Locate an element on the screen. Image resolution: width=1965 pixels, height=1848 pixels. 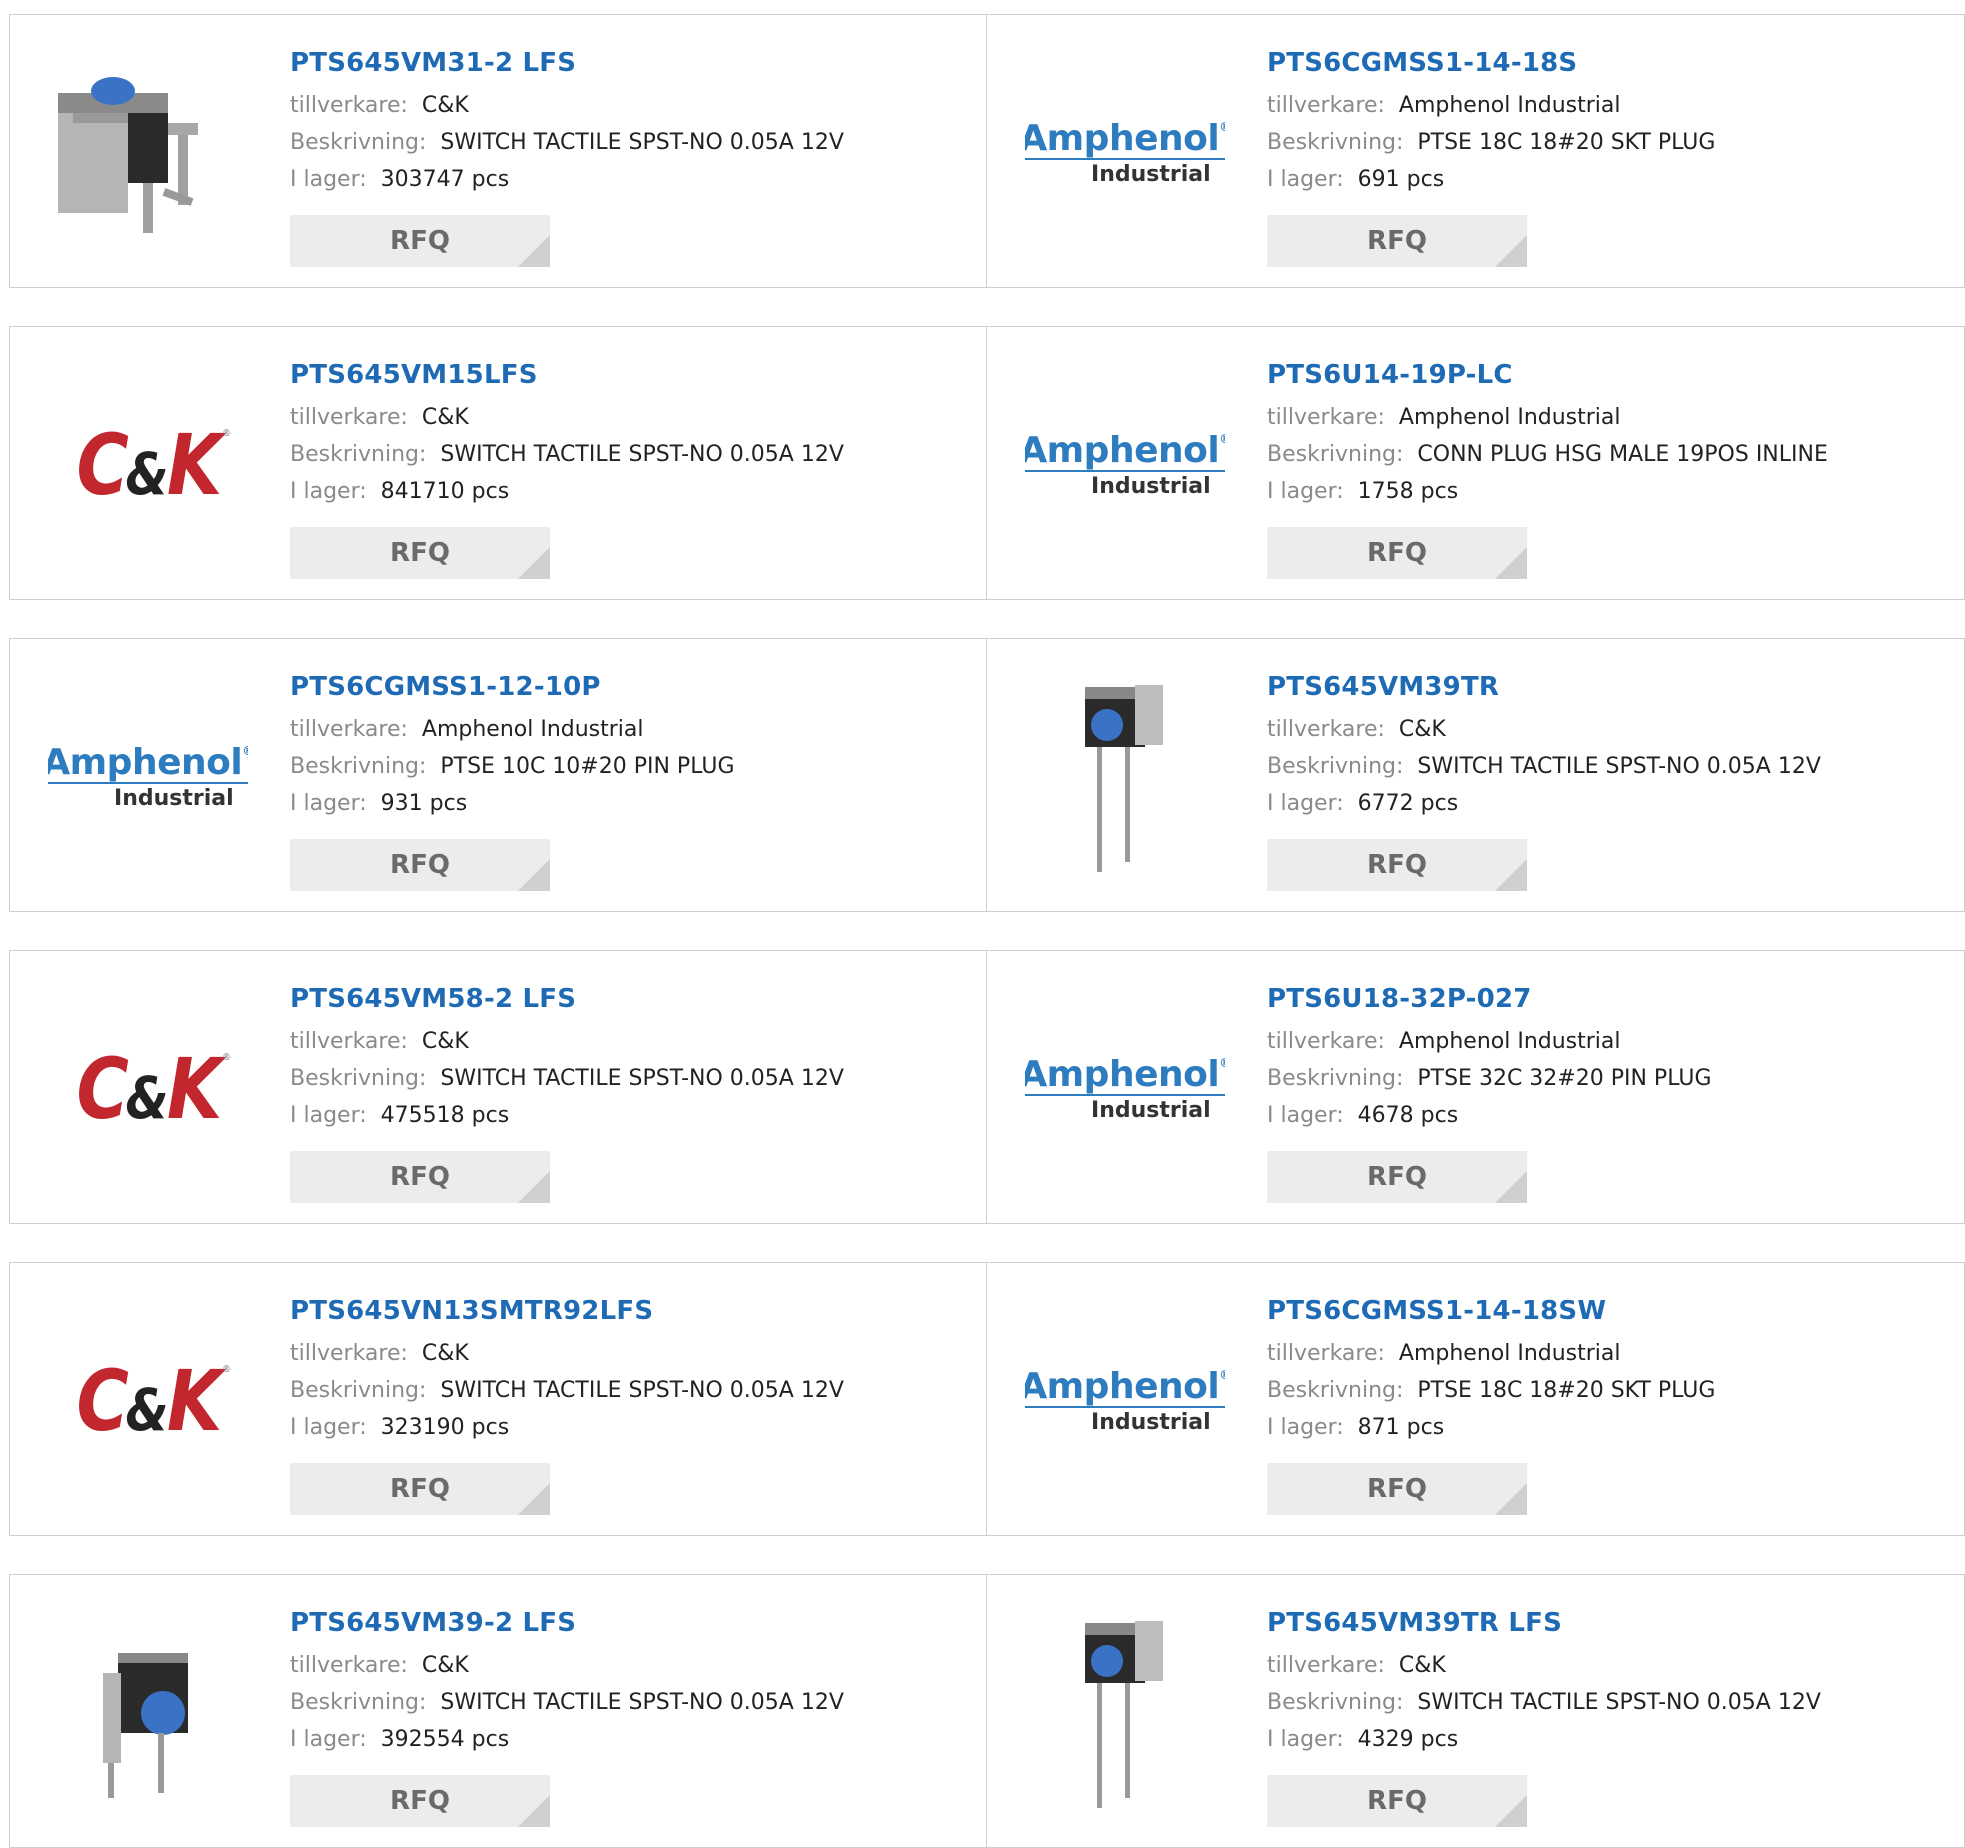
stock-value: 6772 pcs is located at coordinates (1408, 803).